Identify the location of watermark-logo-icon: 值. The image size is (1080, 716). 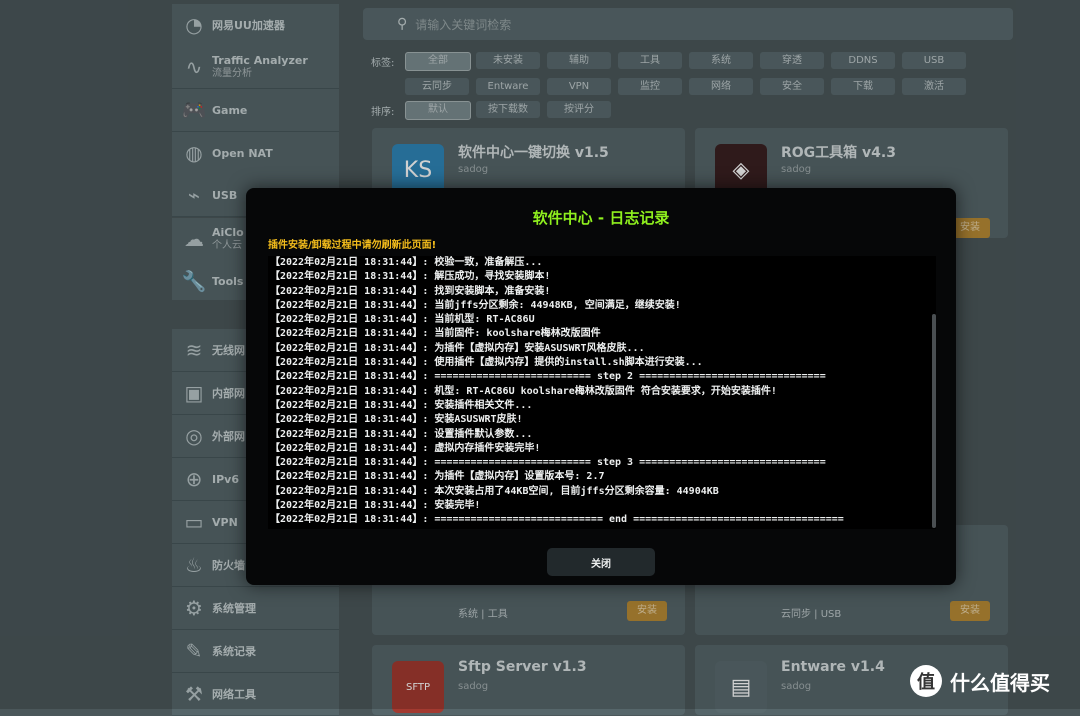
(926, 681).